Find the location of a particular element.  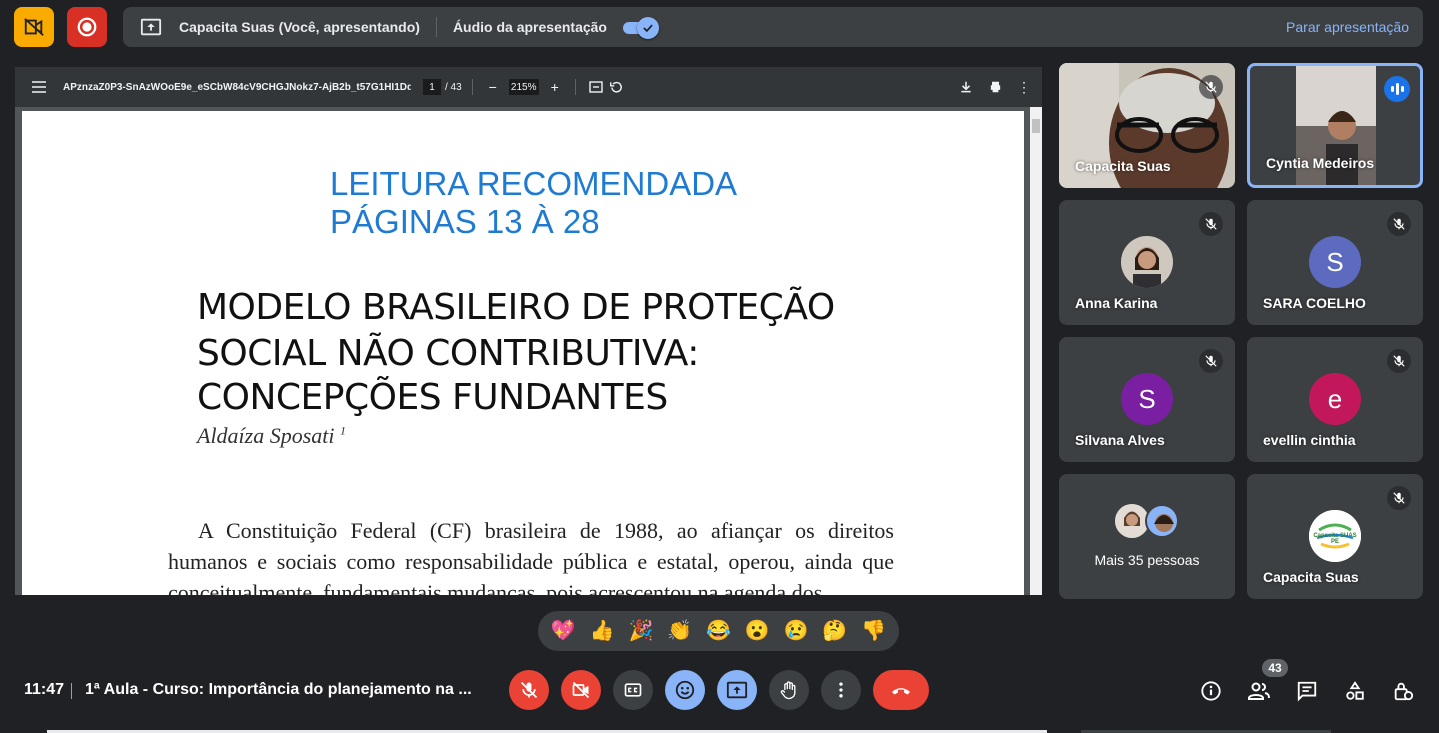

presentation-no-camera-button is located at coordinates (34, 27).